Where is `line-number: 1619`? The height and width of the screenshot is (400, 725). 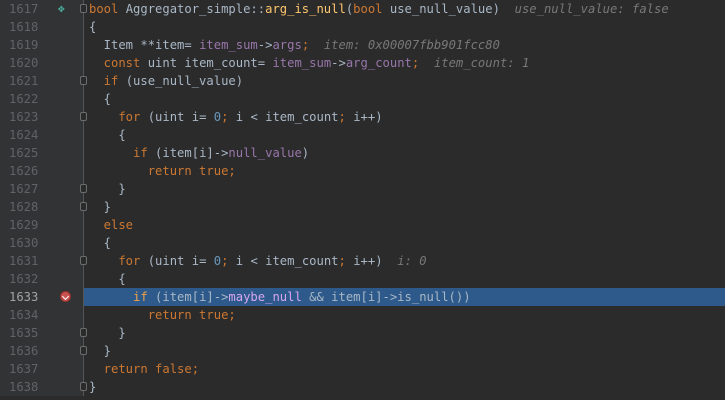
line-number: 1619 is located at coordinates (24, 45).